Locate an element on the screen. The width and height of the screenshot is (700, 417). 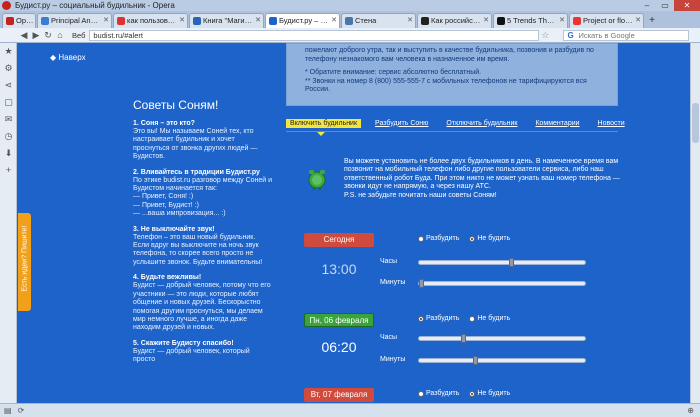
reload-icon: ↻ is located at coordinates (48, 35).